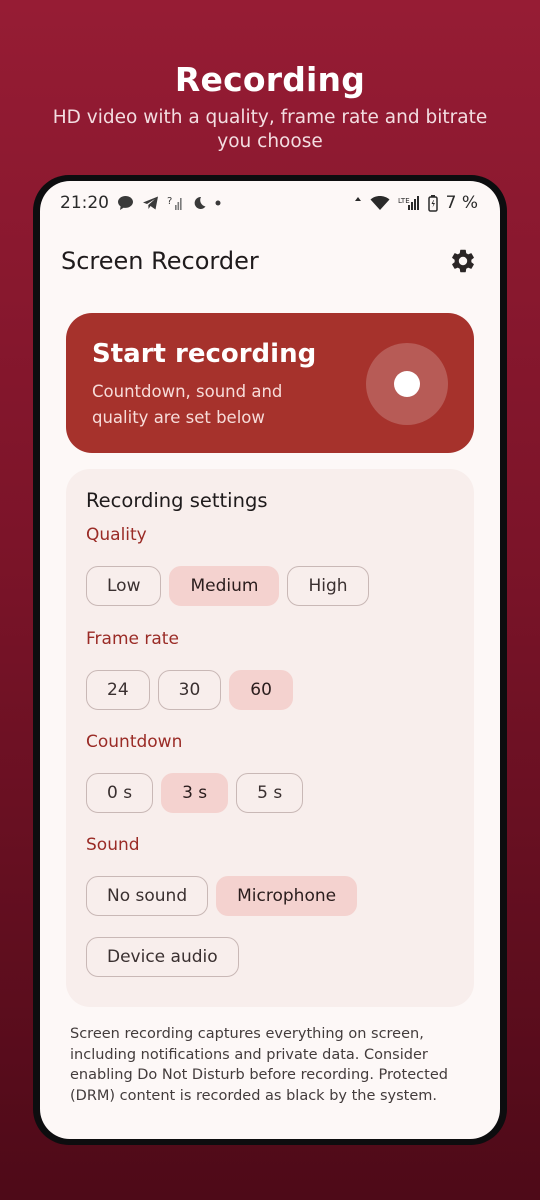  What do you see at coordinates (118, 690) in the screenshot?
I see `frame-rate-chip-24: 24` at bounding box center [118, 690].